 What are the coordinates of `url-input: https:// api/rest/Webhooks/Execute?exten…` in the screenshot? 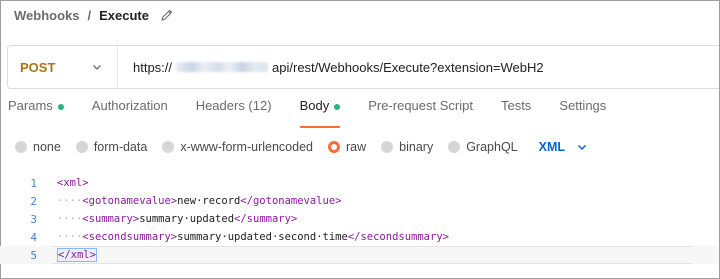 It's located at (331, 67).